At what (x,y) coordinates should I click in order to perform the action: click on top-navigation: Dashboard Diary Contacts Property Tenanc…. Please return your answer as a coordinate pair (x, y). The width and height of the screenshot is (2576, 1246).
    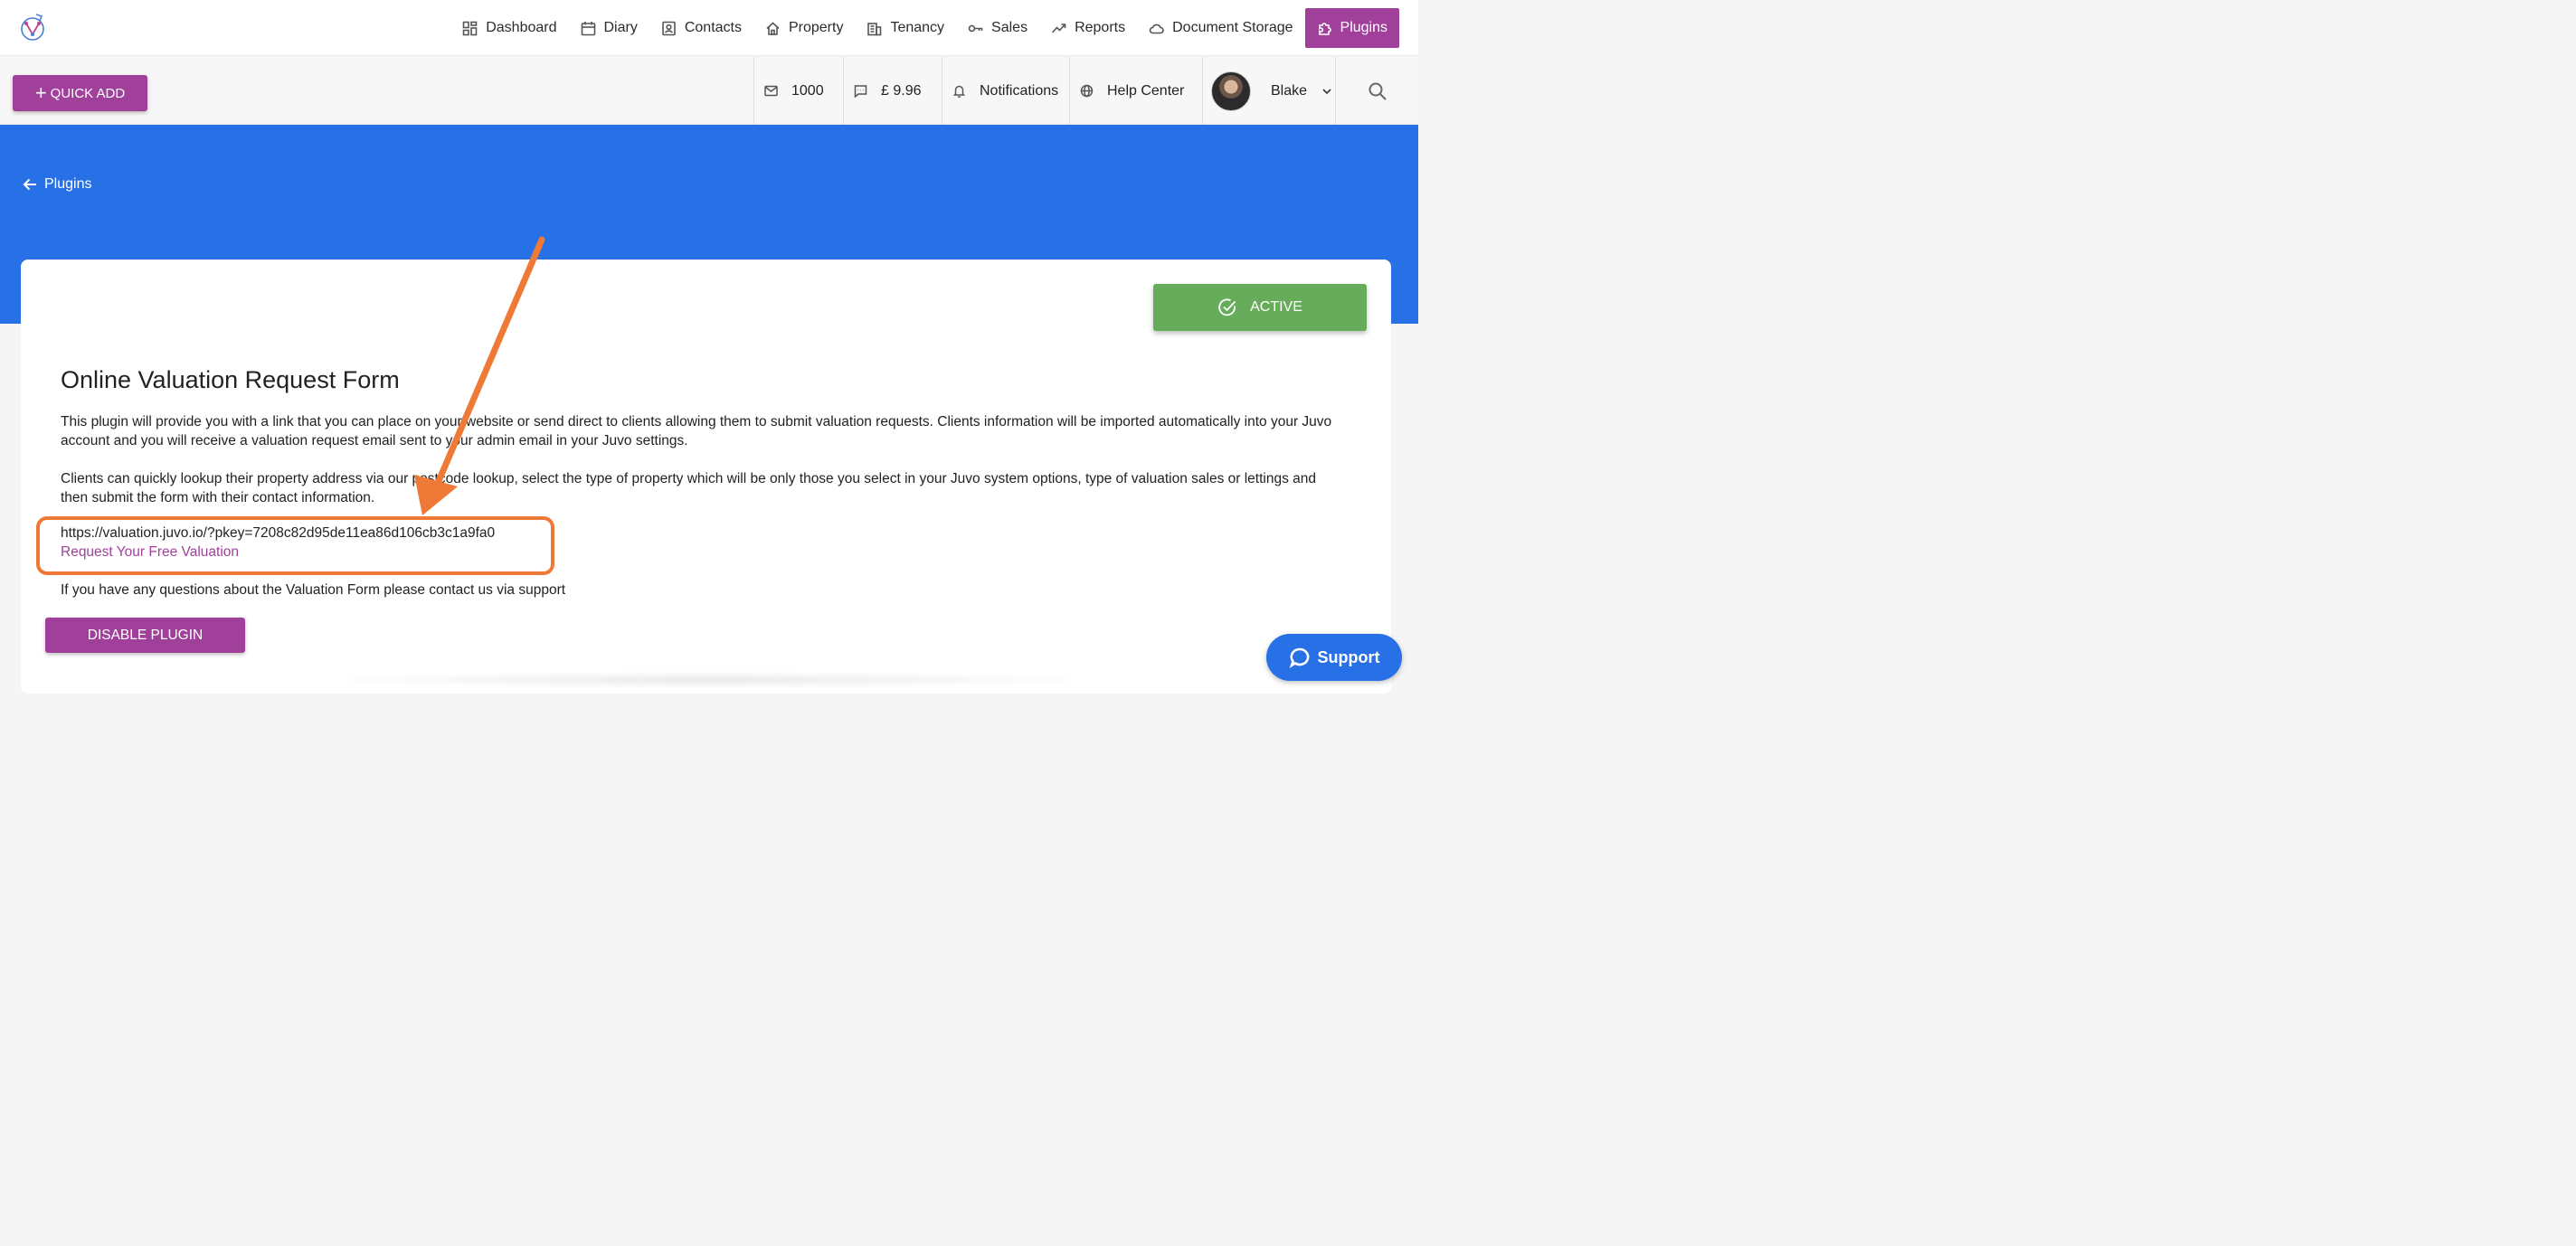
    Looking at the image, I should click on (709, 28).